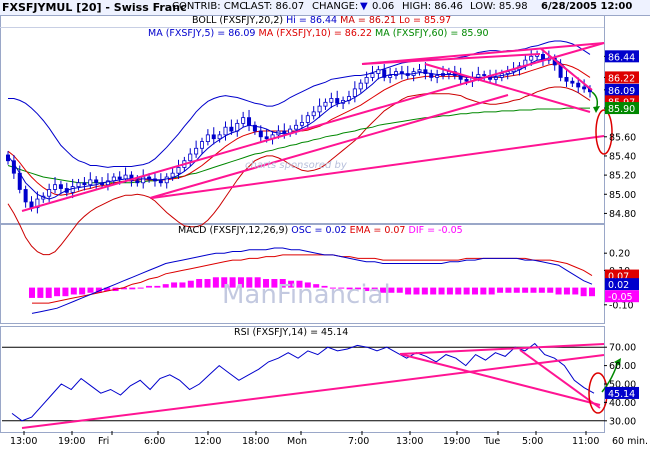  What do you see at coordinates (238, 20) in the screenshot?
I see `boll-title: BOLL (FXSFJY,20,2)` at bounding box center [238, 20].